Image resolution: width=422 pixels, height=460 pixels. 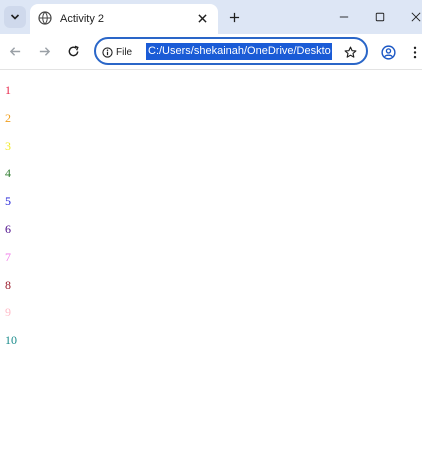 I want to click on maximize-button, so click(x=380, y=17).